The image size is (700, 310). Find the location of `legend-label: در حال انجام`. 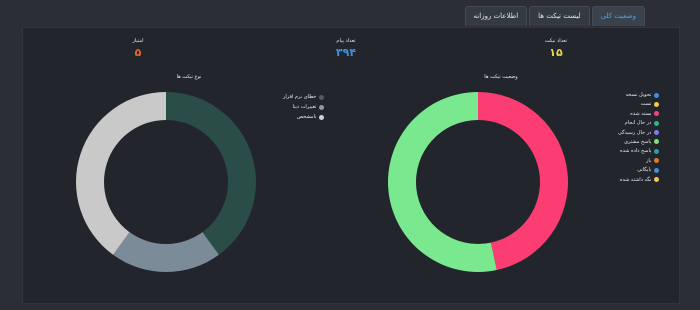

legend-label: در حال انجام is located at coordinates (638, 123).